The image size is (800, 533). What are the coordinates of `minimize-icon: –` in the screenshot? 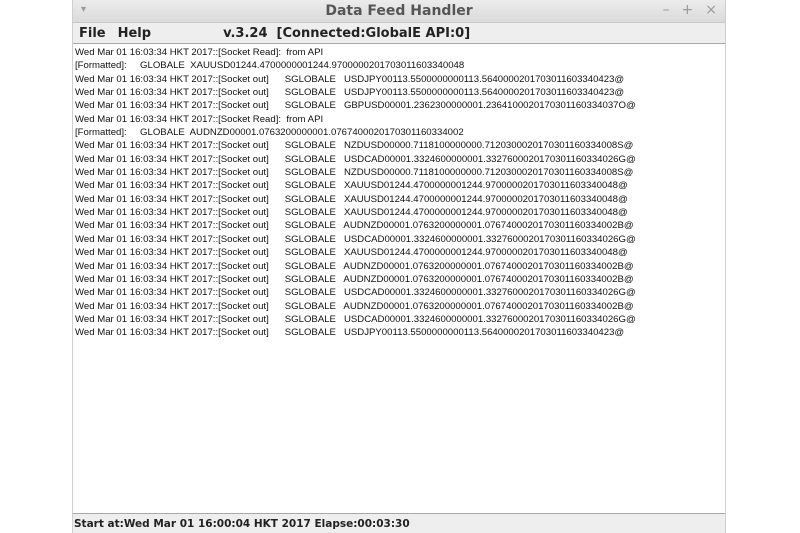 It's located at (666, 10).